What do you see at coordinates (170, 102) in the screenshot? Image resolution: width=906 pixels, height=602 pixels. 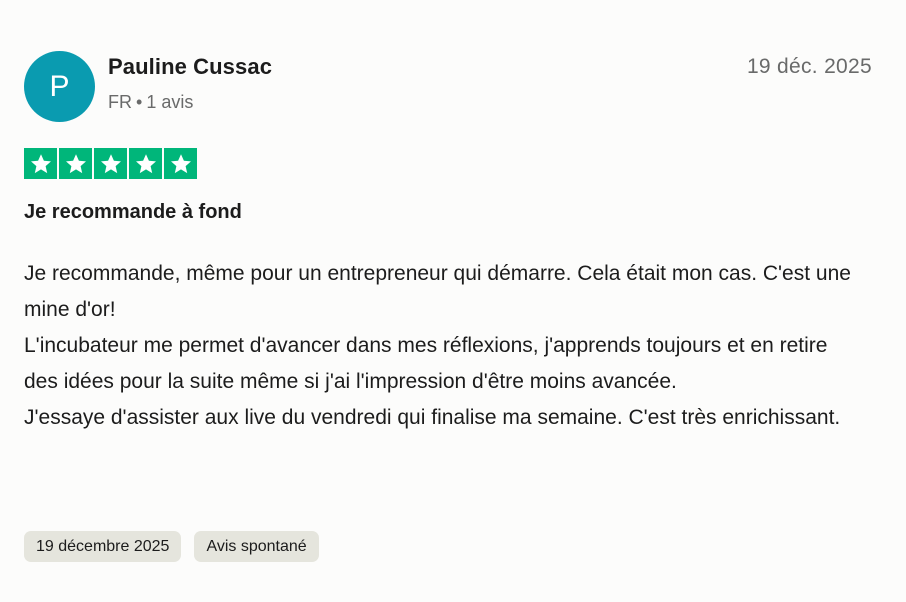 I see `author-review-count: 1 avis` at bounding box center [170, 102].